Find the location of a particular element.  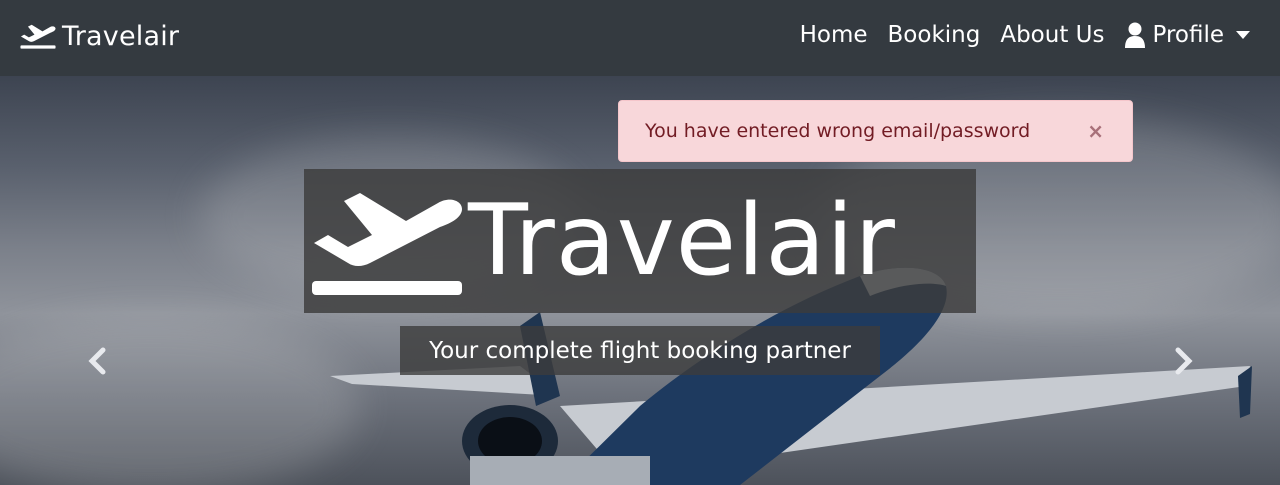

chevron-right-icon is located at coordinates (1183, 361).